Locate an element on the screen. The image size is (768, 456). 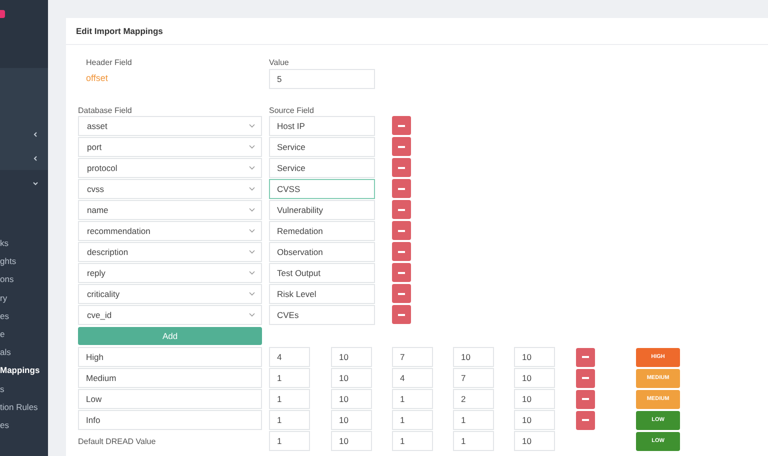
database-field-select: port is located at coordinates (170, 147).